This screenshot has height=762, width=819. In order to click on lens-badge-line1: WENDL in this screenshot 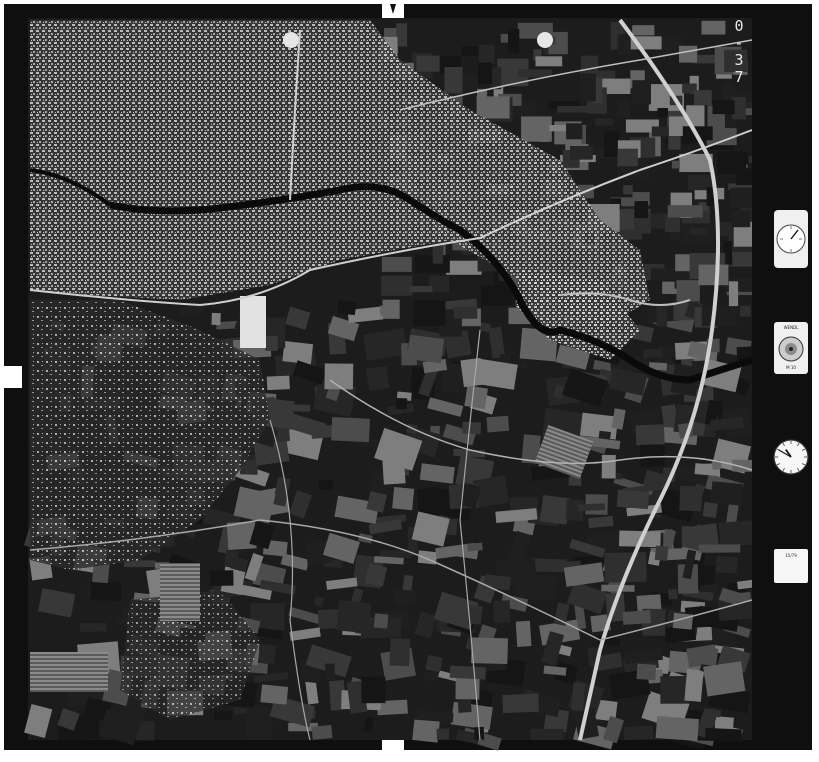, I will do `click(791, 327)`.